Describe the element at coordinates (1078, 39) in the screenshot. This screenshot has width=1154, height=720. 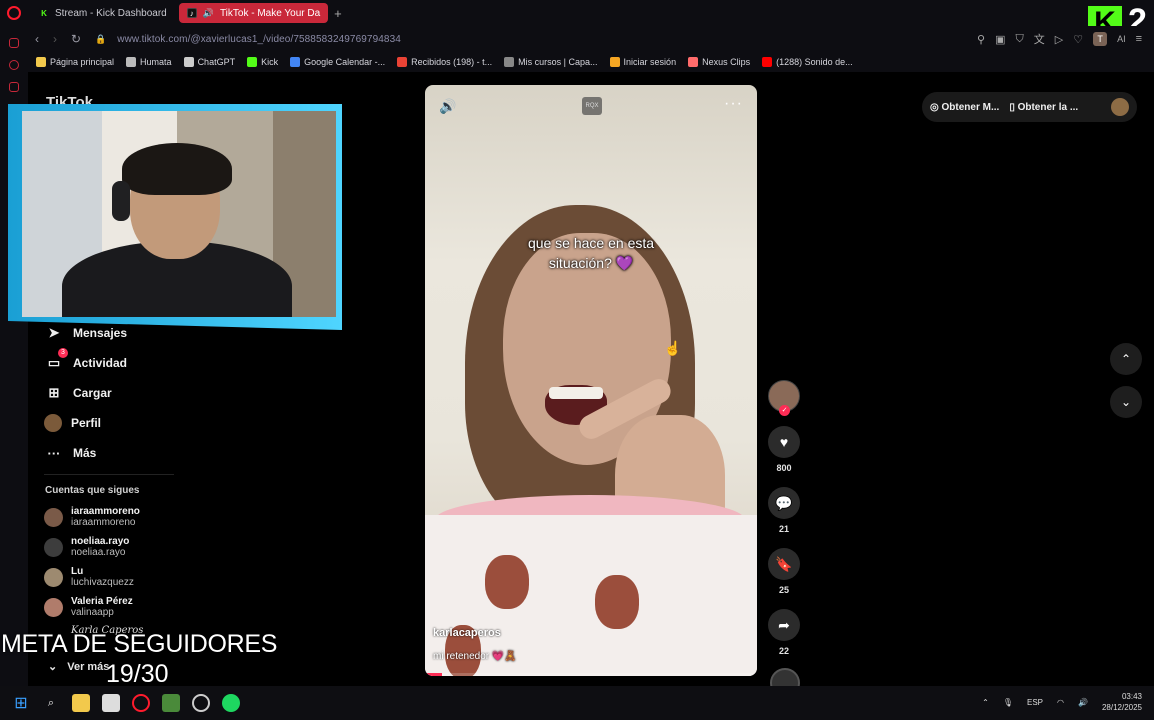
I see `heart-icon: ♡` at that location.